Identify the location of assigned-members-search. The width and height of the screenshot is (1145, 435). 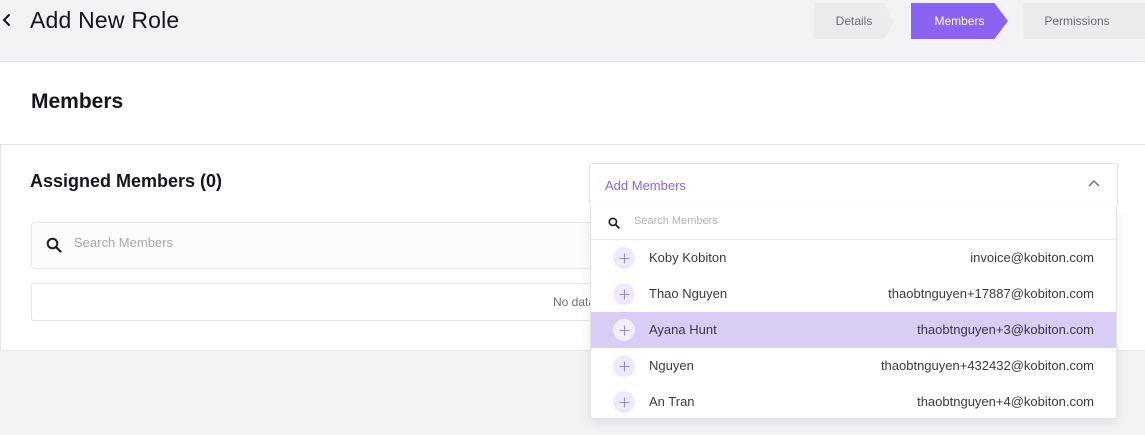
(331, 245).